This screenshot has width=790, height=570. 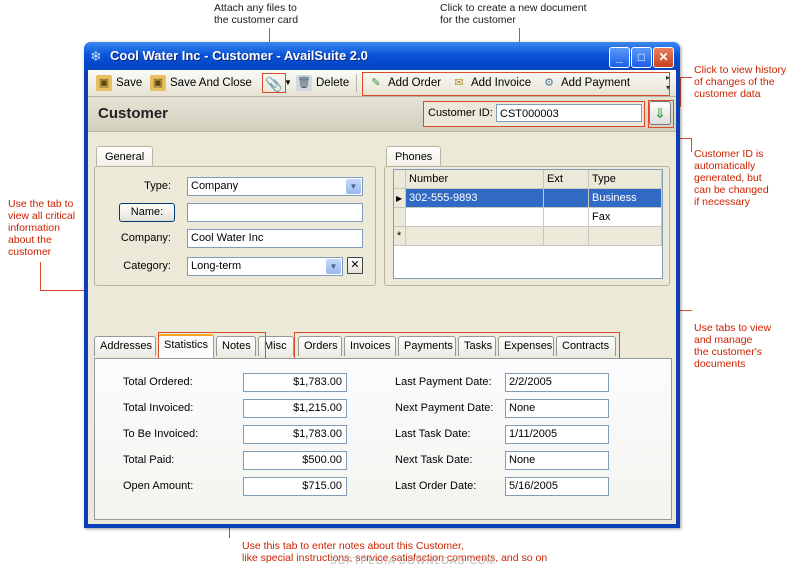 What do you see at coordinates (404, 83) in the screenshot?
I see `add-order-button: ✎ Add Order` at bounding box center [404, 83].